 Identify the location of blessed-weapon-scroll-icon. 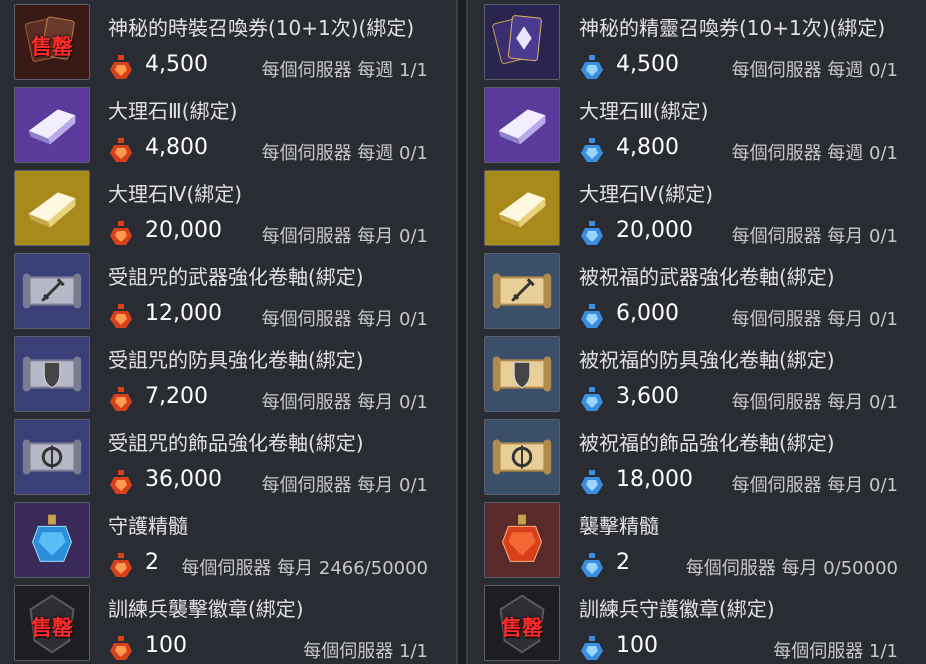
(522, 291).